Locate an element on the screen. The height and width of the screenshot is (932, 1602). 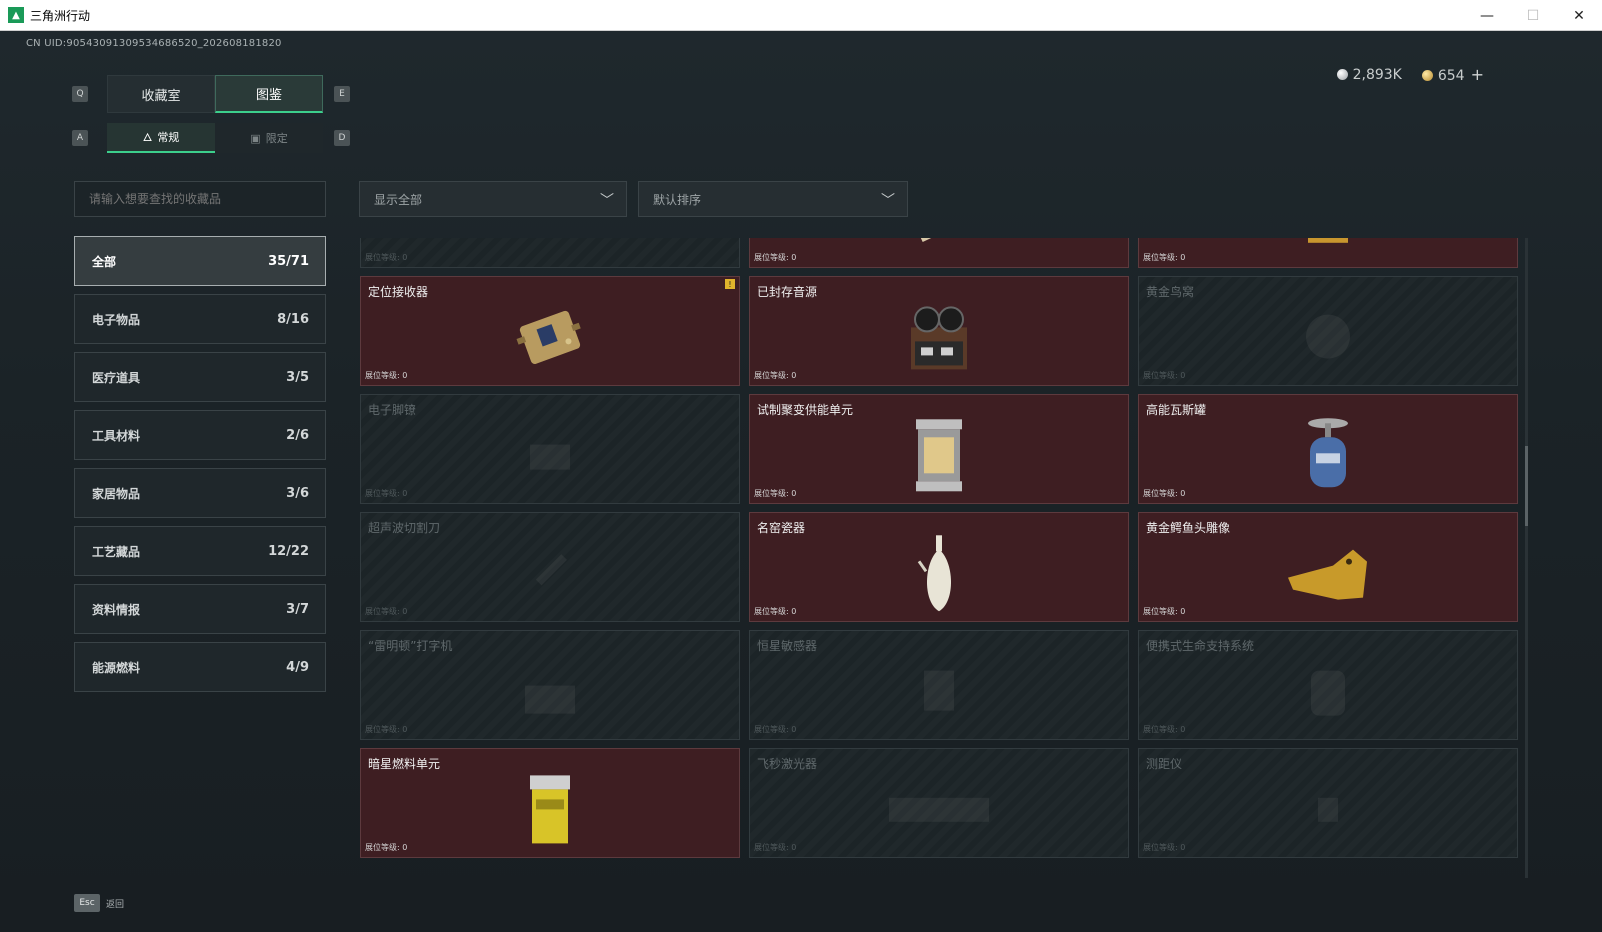
collection-item-card: 超声波切割刀 展位等级: 0 is located at coordinates (550, 567).